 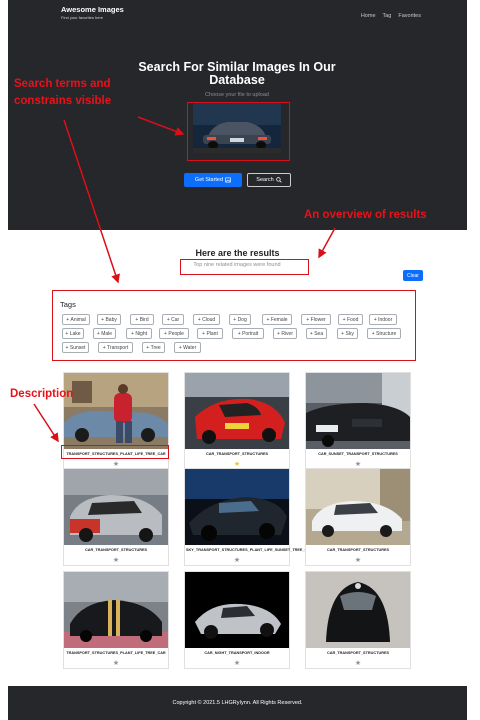 What do you see at coordinates (237, 95) in the screenshot?
I see `hero-subtitle: Choose your file to upload` at bounding box center [237, 95].